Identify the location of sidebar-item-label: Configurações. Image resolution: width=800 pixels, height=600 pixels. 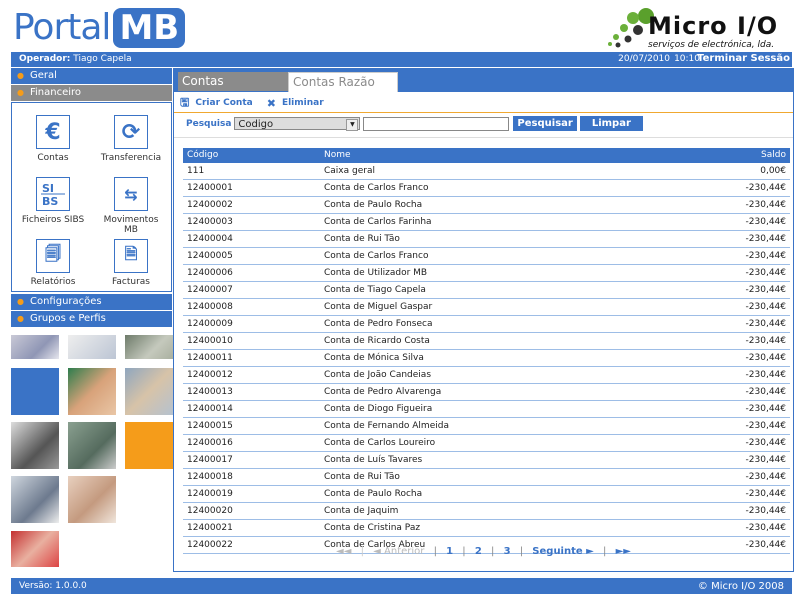
(65, 301).